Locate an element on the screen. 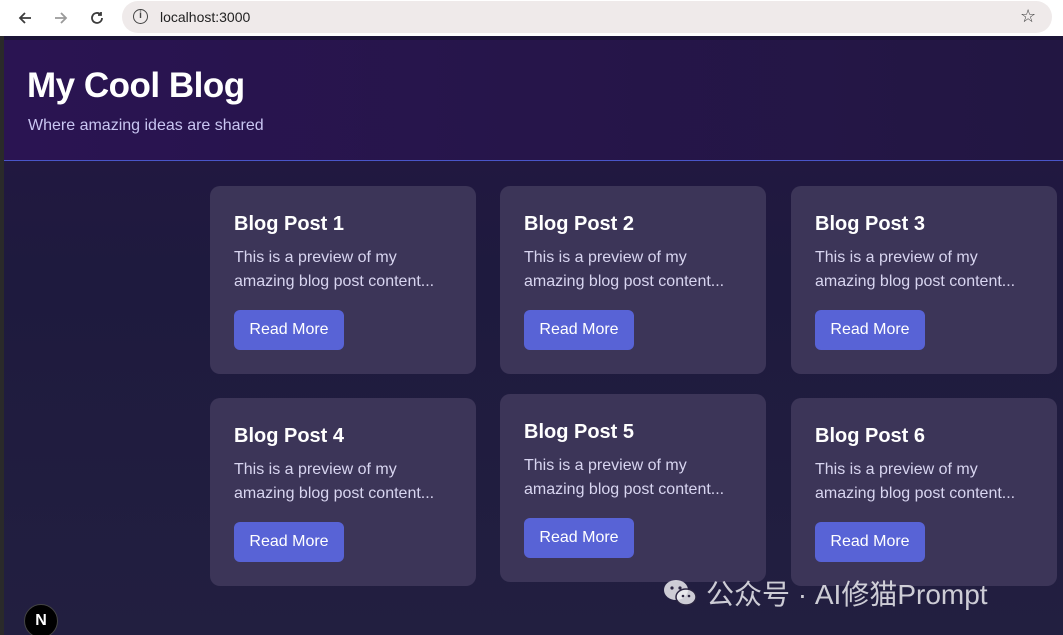 Image resolution: width=1063 pixels, height=635 pixels. card-title: Blog Post 6 is located at coordinates (870, 436).